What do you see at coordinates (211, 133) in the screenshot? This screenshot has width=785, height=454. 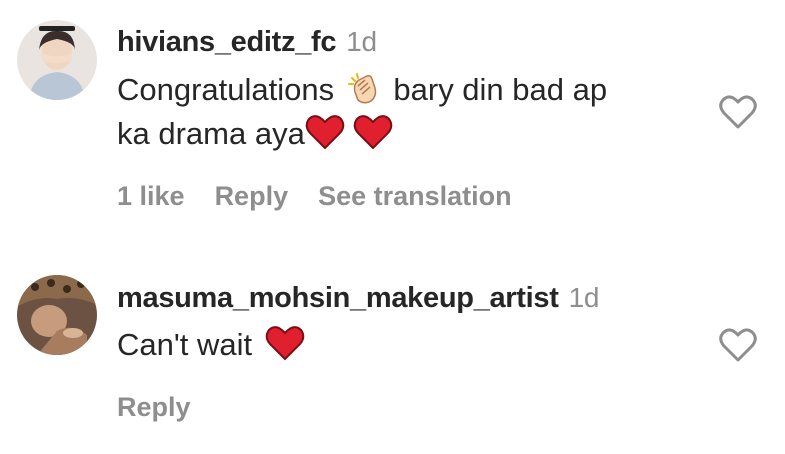 I see `comment-text-part: ka drama aya` at bounding box center [211, 133].